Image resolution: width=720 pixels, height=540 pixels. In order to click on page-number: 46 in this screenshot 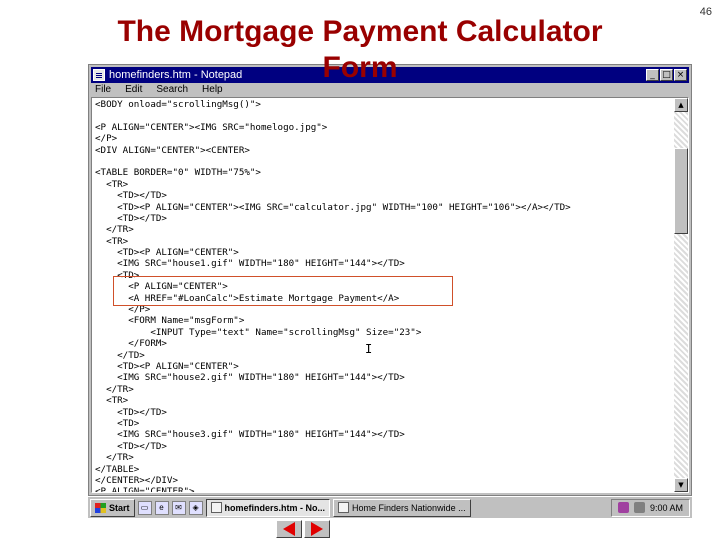, I will do `click(705, 12)`.